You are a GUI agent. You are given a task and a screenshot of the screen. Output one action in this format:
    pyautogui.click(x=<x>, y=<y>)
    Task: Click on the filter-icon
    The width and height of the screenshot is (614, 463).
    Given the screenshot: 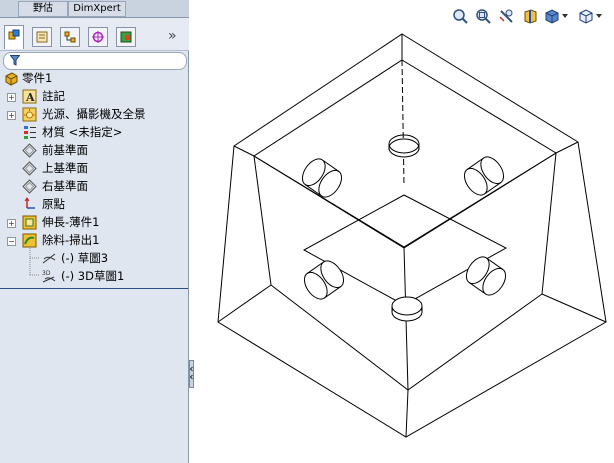 What is the action you would take?
    pyautogui.click(x=15, y=60)
    